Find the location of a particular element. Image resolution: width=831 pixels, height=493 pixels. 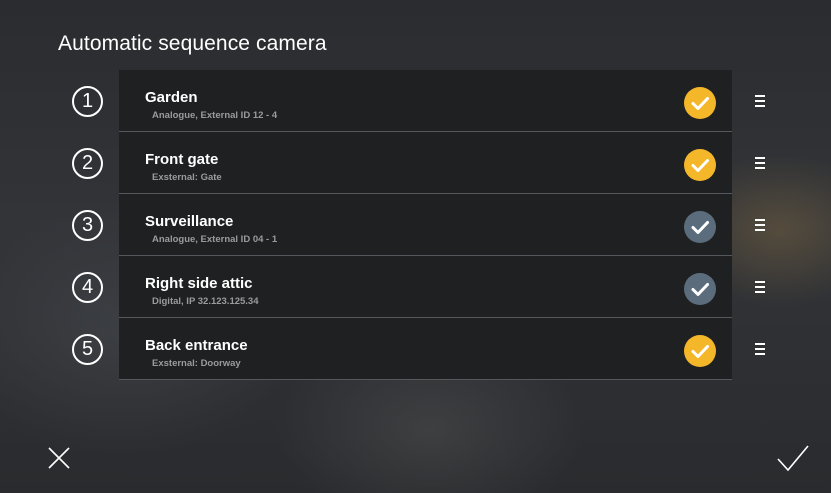

camera-row-1: 1 Garden Analogue, External ID 12 - 4 is located at coordinates (415, 101).